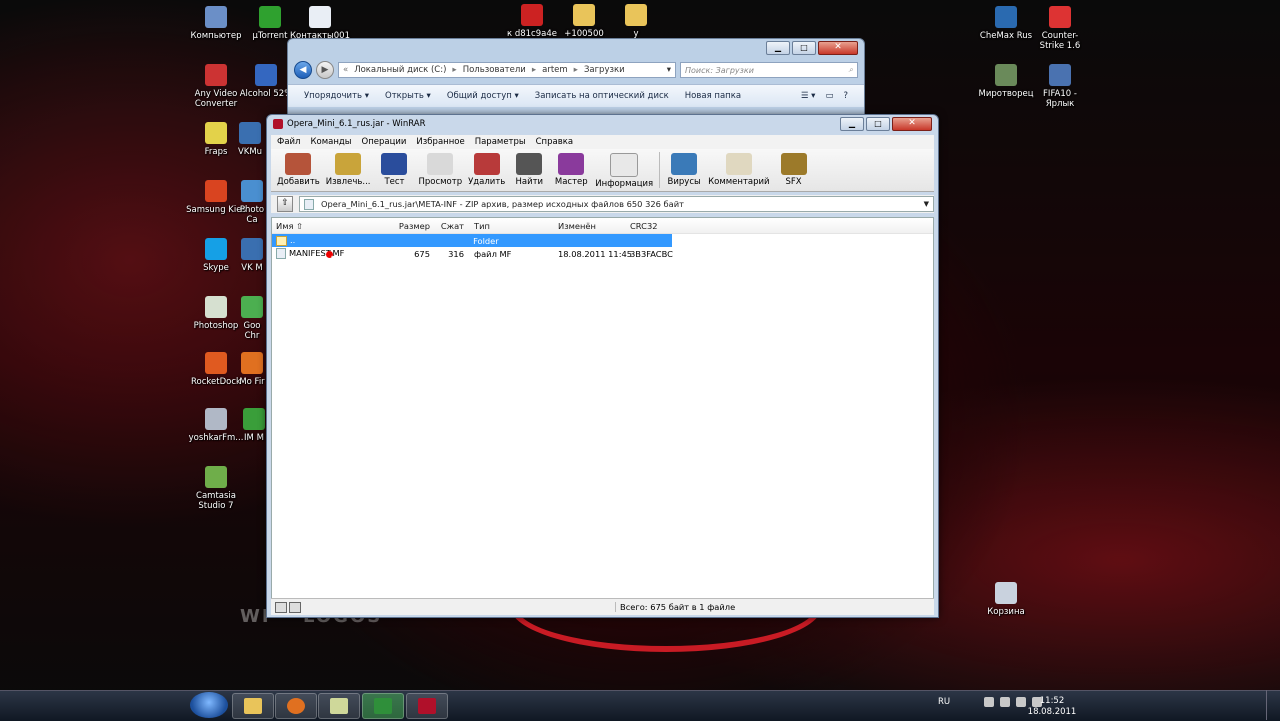  I want to click on start-button, so click(209, 705).